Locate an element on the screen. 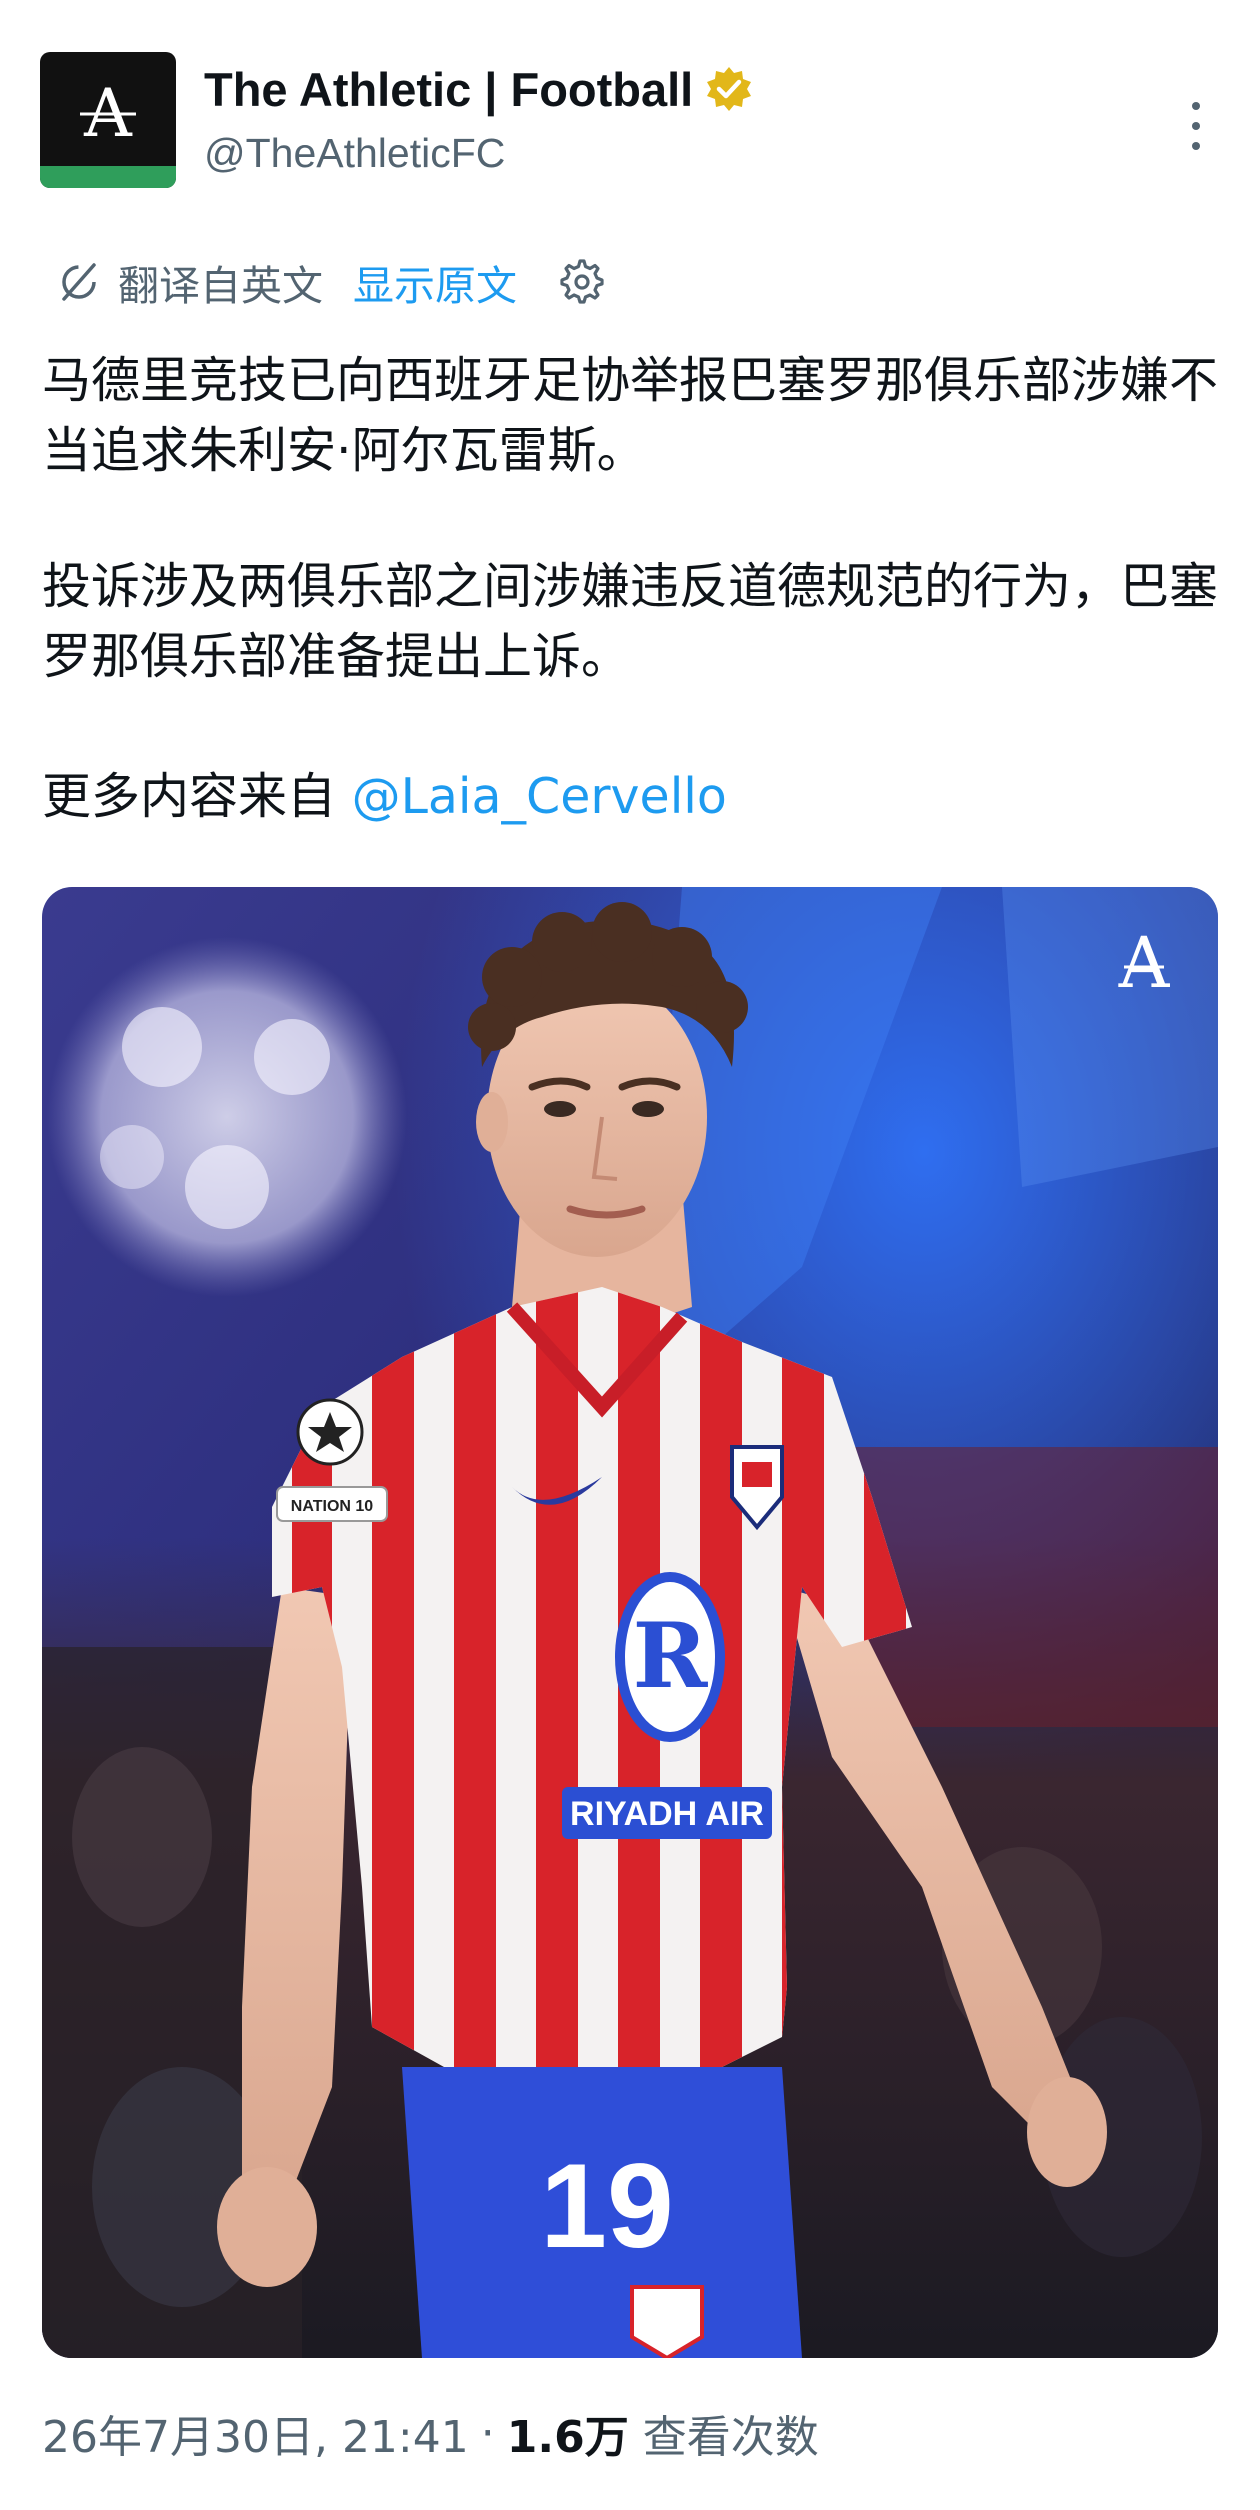 The image size is (1260, 2510). mention-link: @Laia_Cervello is located at coordinates (539, 796).